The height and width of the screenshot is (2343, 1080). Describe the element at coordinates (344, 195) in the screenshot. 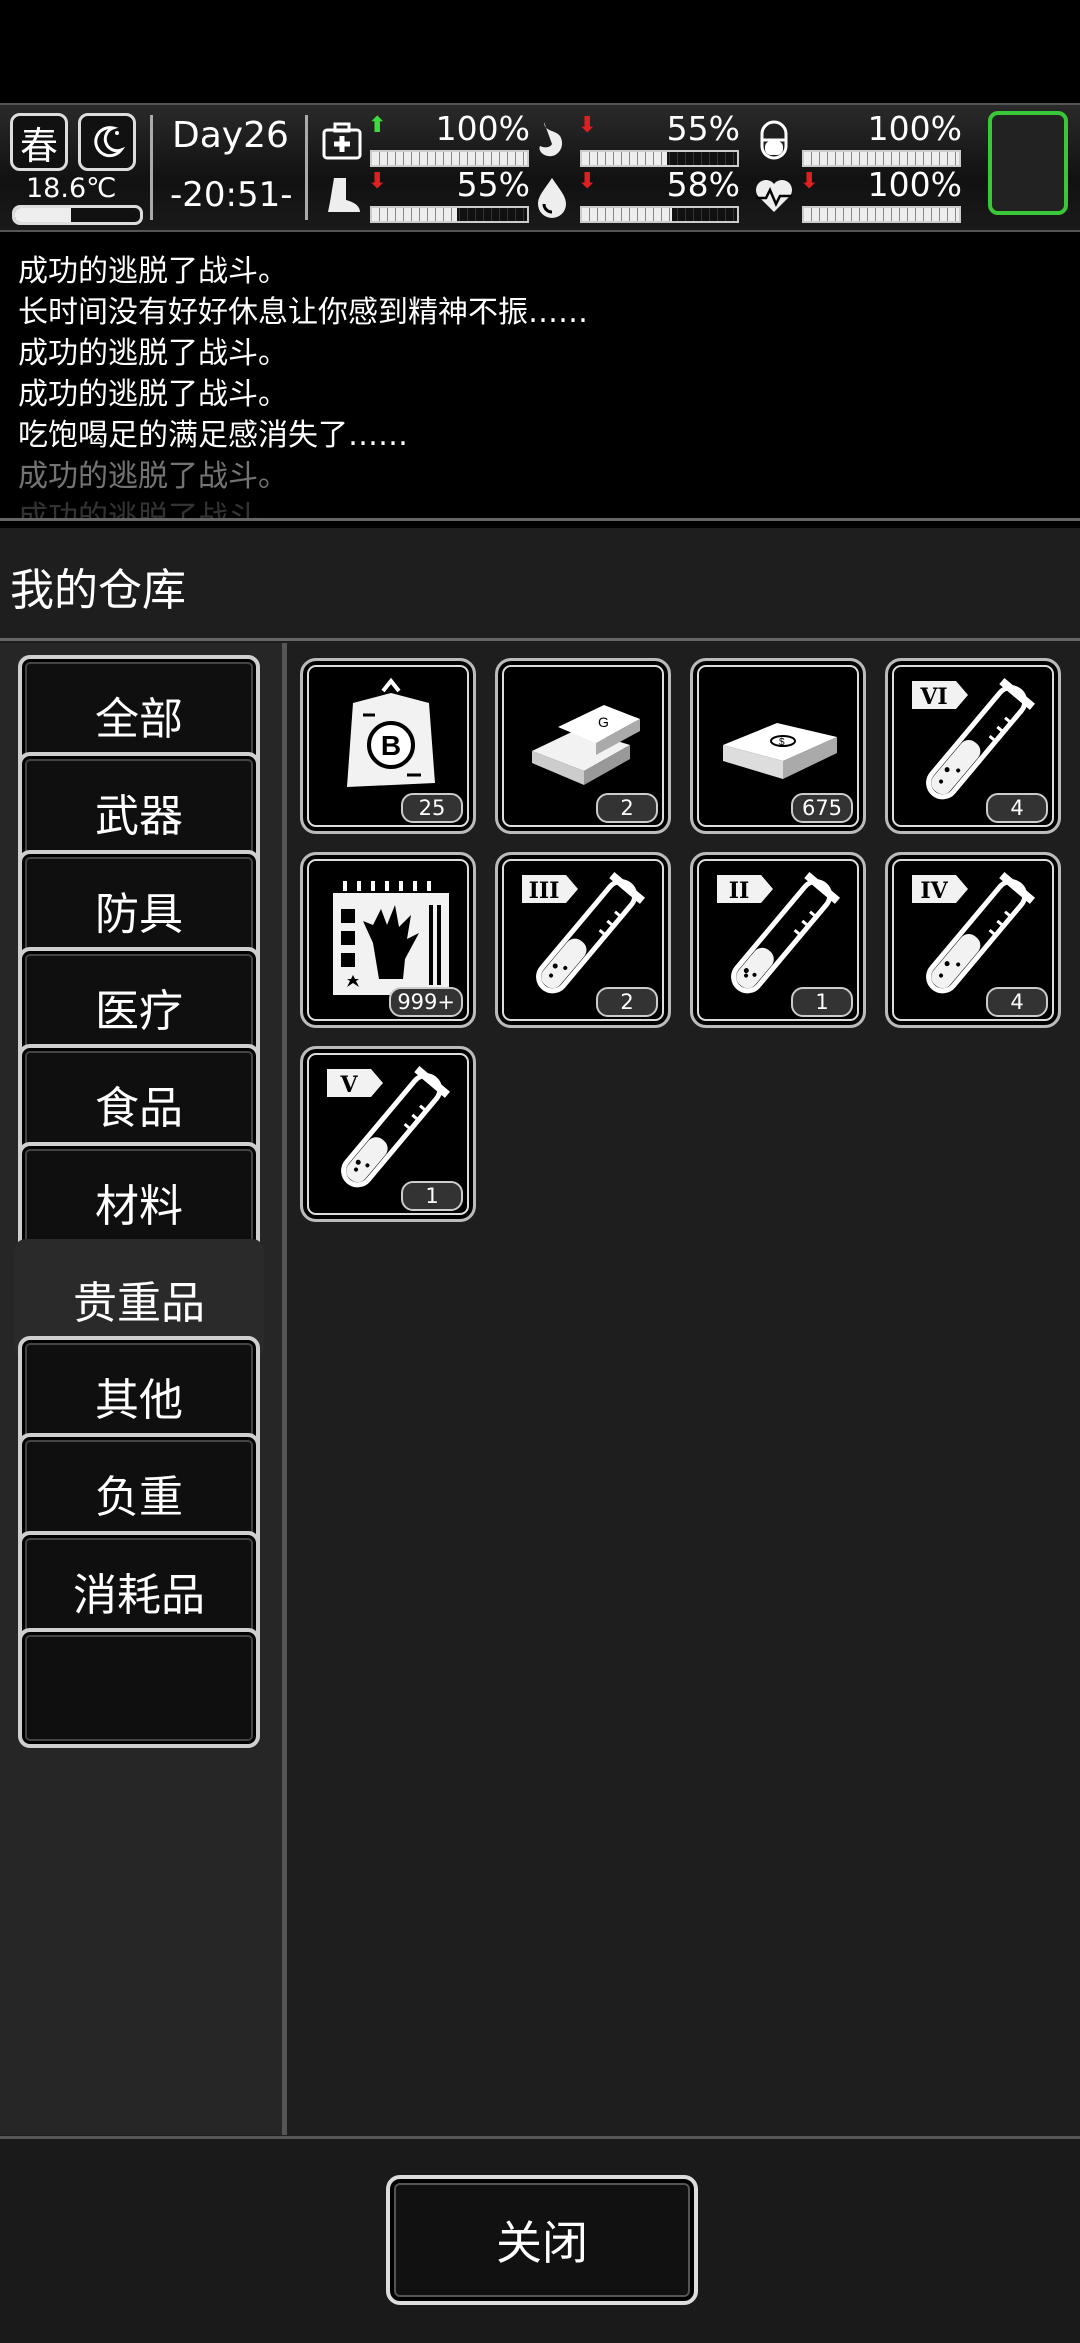

I see `foot-icon` at that location.